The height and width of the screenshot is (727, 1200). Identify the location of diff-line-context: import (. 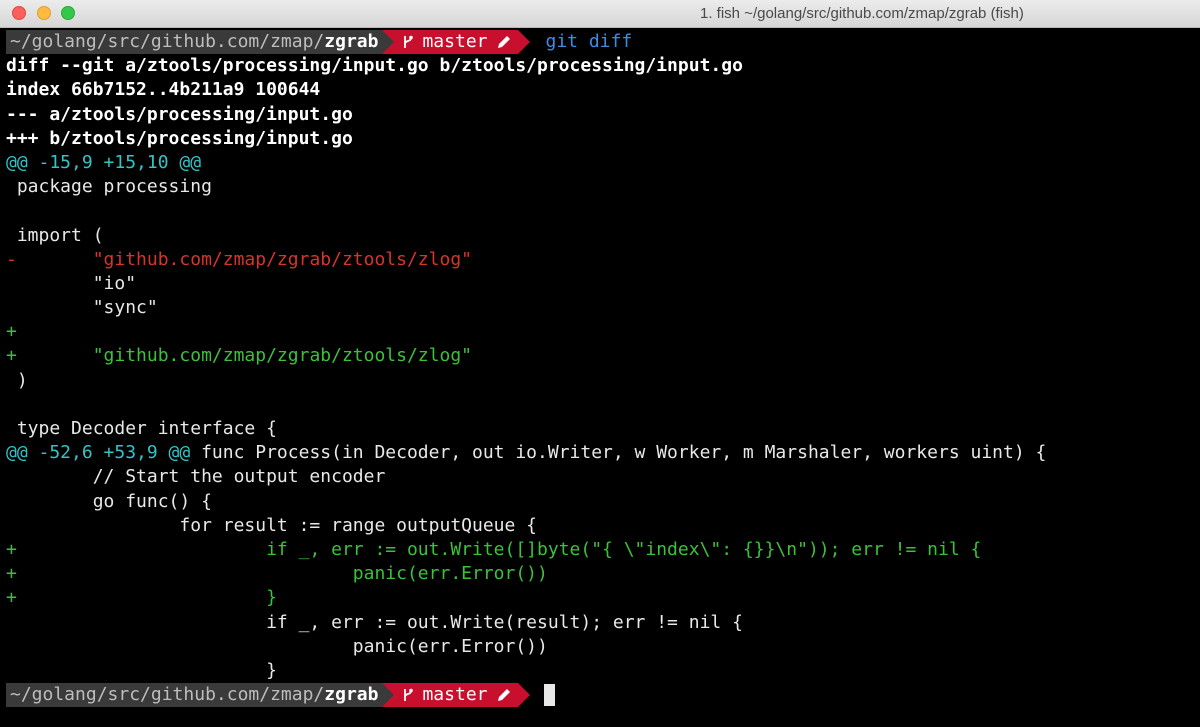
(601, 236).